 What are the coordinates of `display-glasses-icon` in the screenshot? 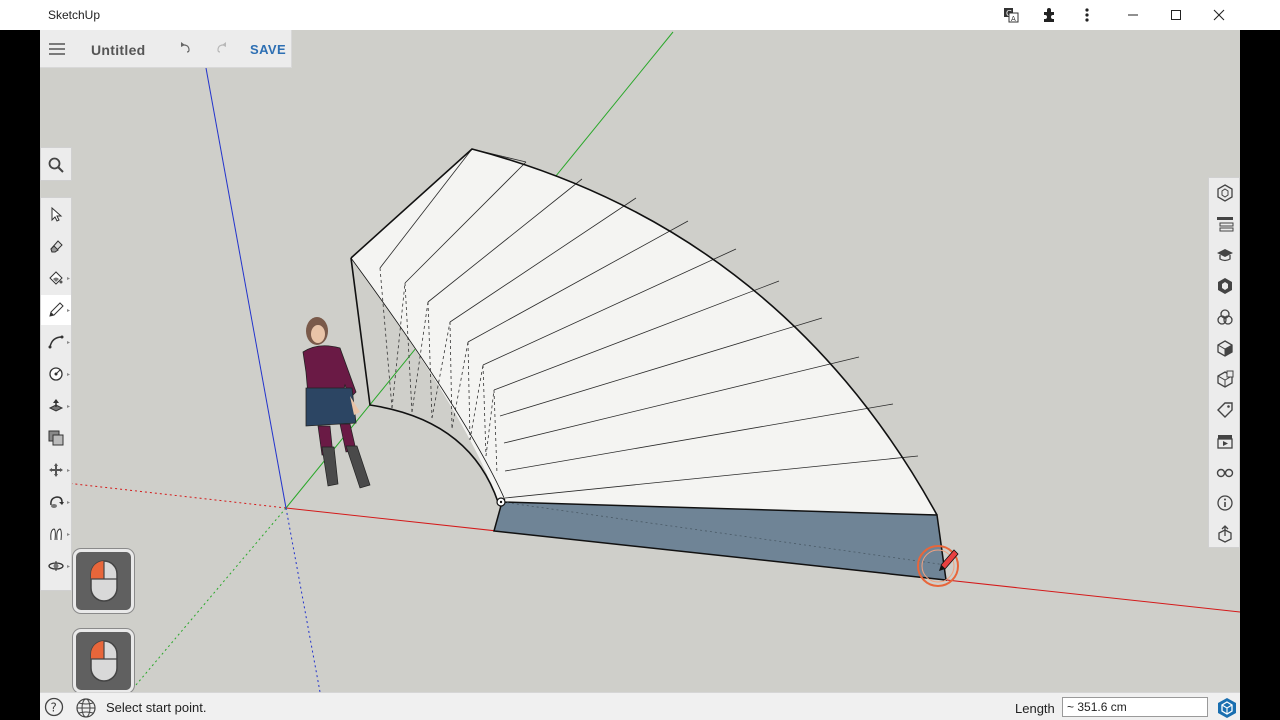 It's located at (1225, 472).